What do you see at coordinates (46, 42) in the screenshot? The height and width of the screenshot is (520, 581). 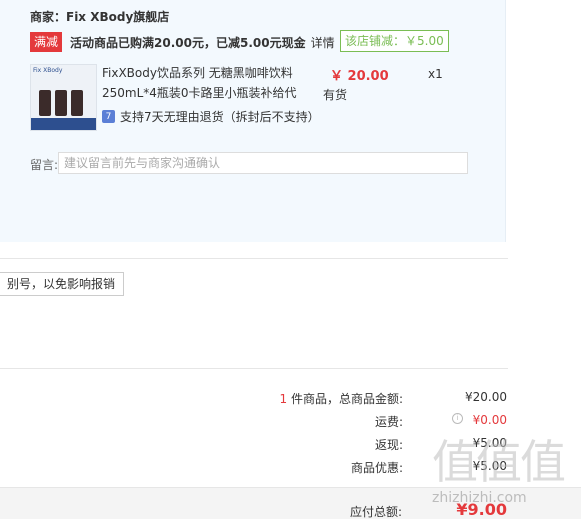 I see `promo-tag: 满减` at bounding box center [46, 42].